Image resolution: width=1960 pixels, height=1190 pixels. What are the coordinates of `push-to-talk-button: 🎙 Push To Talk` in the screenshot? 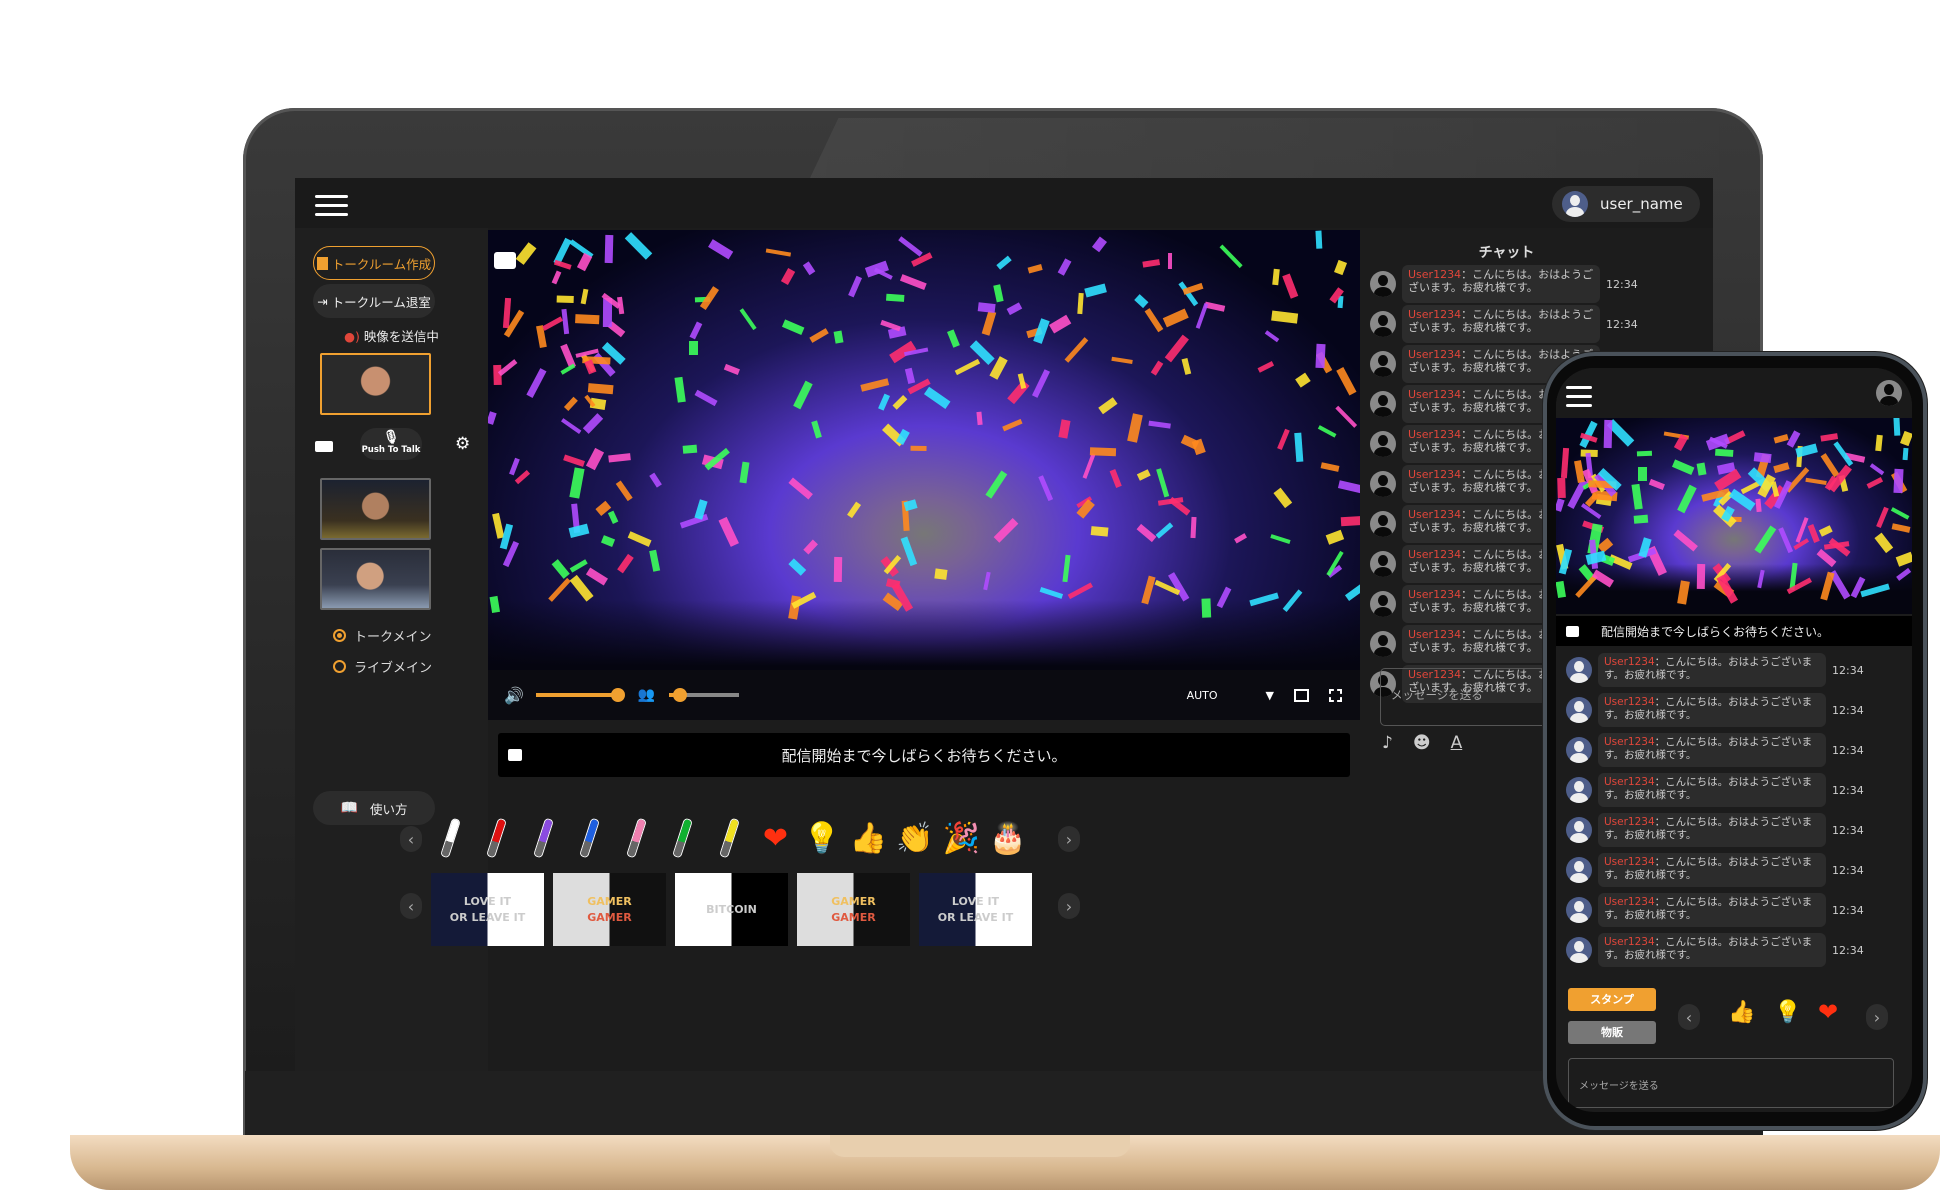 It's located at (391, 444).